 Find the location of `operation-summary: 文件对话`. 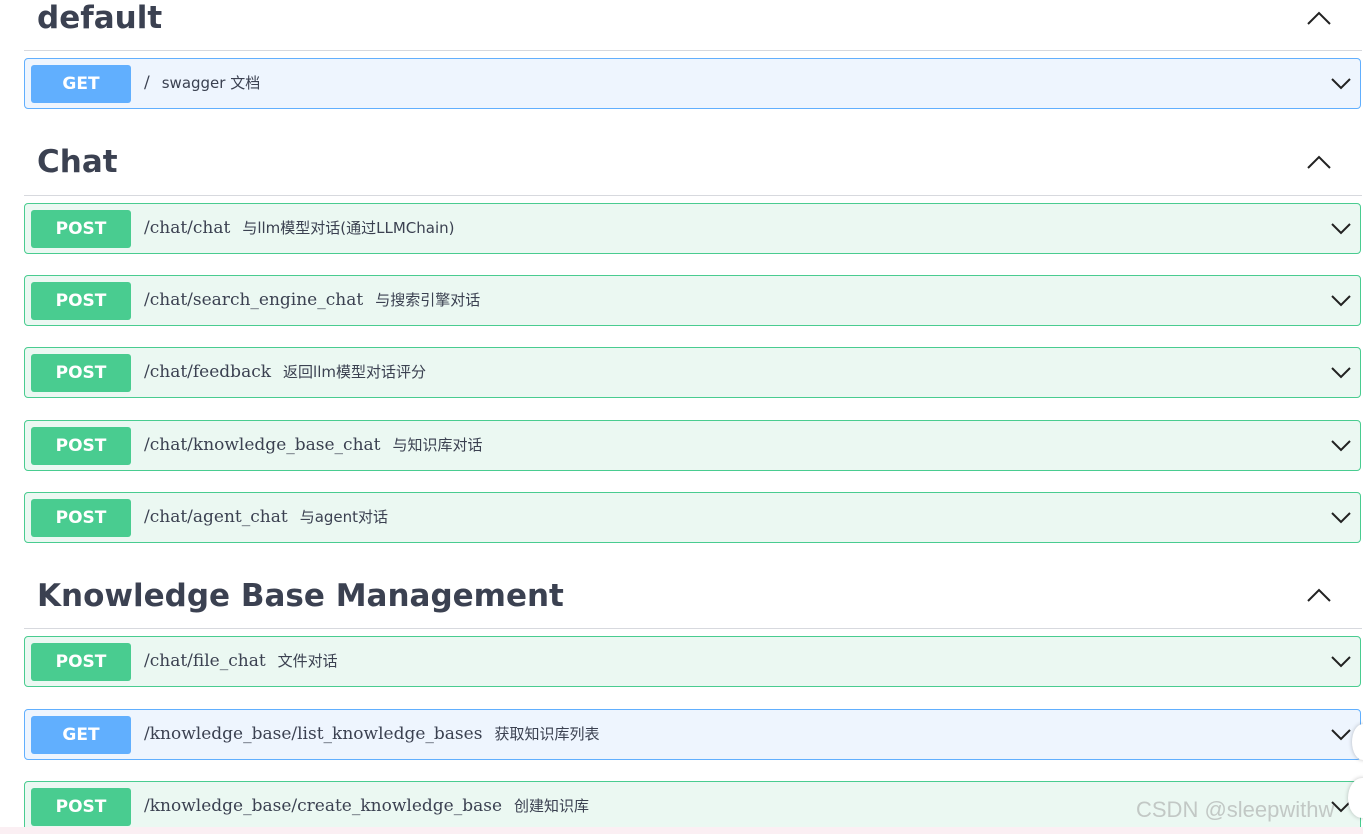

operation-summary: 文件对话 is located at coordinates (307, 661).